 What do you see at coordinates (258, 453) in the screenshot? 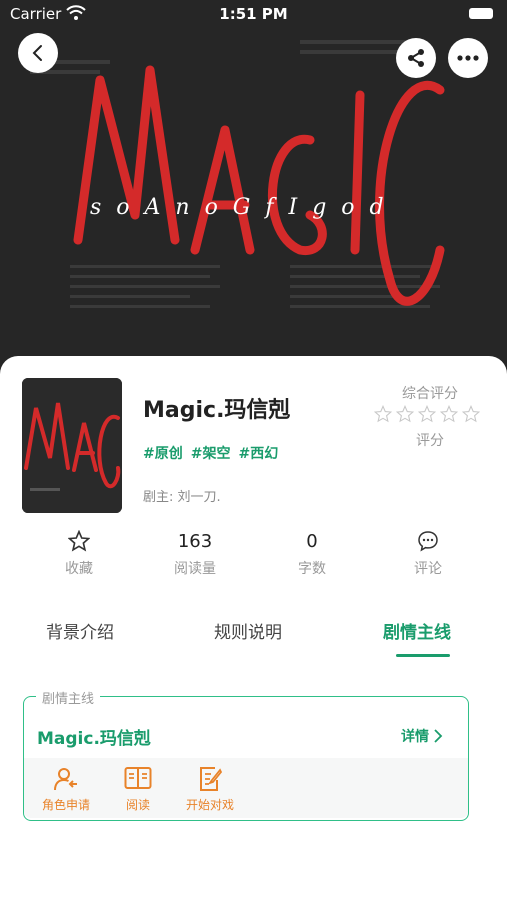
I see `tag-item: #西幻` at bounding box center [258, 453].